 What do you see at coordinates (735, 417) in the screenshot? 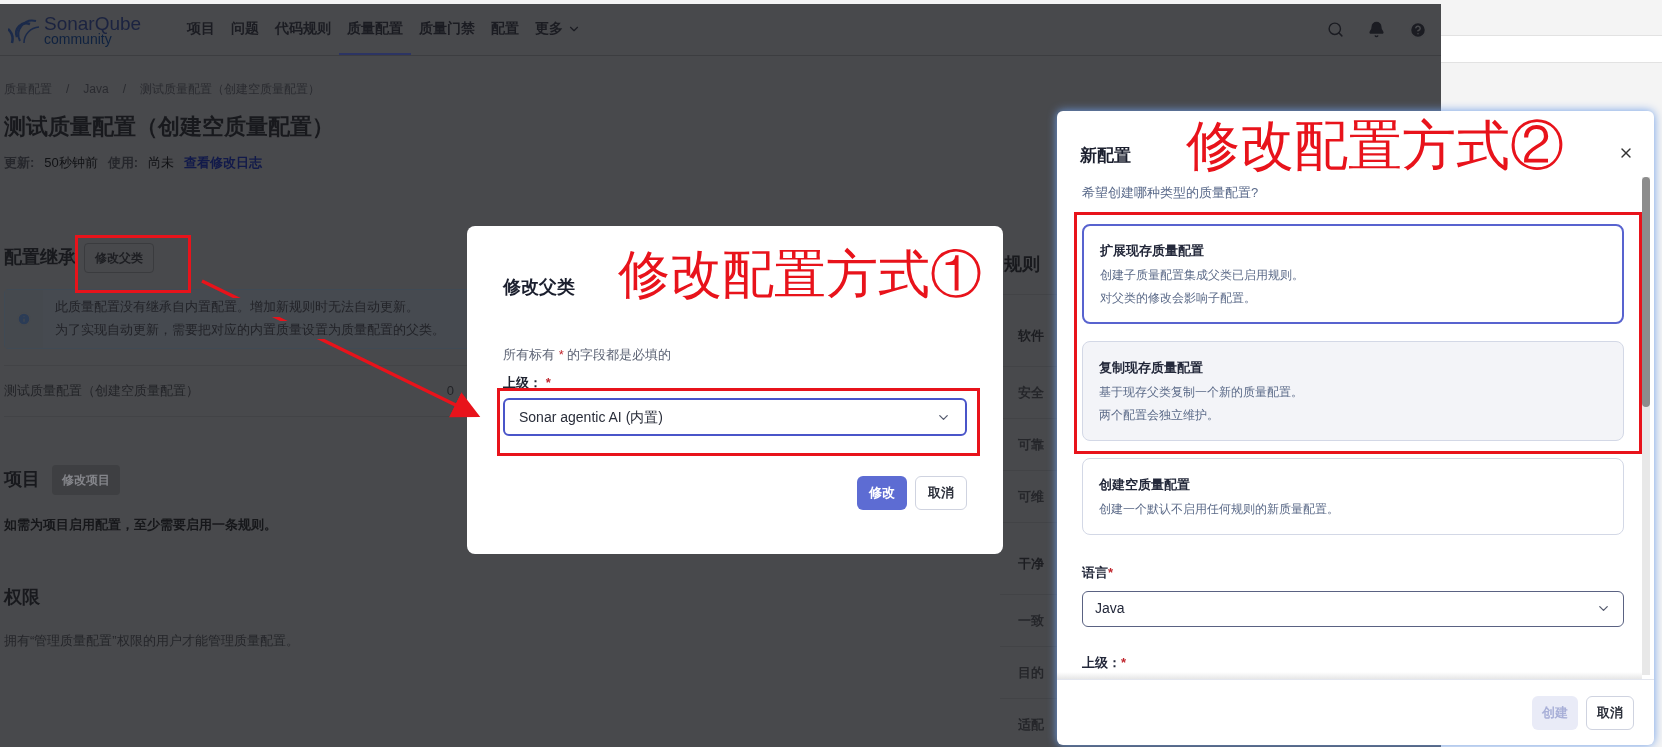
I see `parent-select: Sonar agentic AI (内置)` at bounding box center [735, 417].